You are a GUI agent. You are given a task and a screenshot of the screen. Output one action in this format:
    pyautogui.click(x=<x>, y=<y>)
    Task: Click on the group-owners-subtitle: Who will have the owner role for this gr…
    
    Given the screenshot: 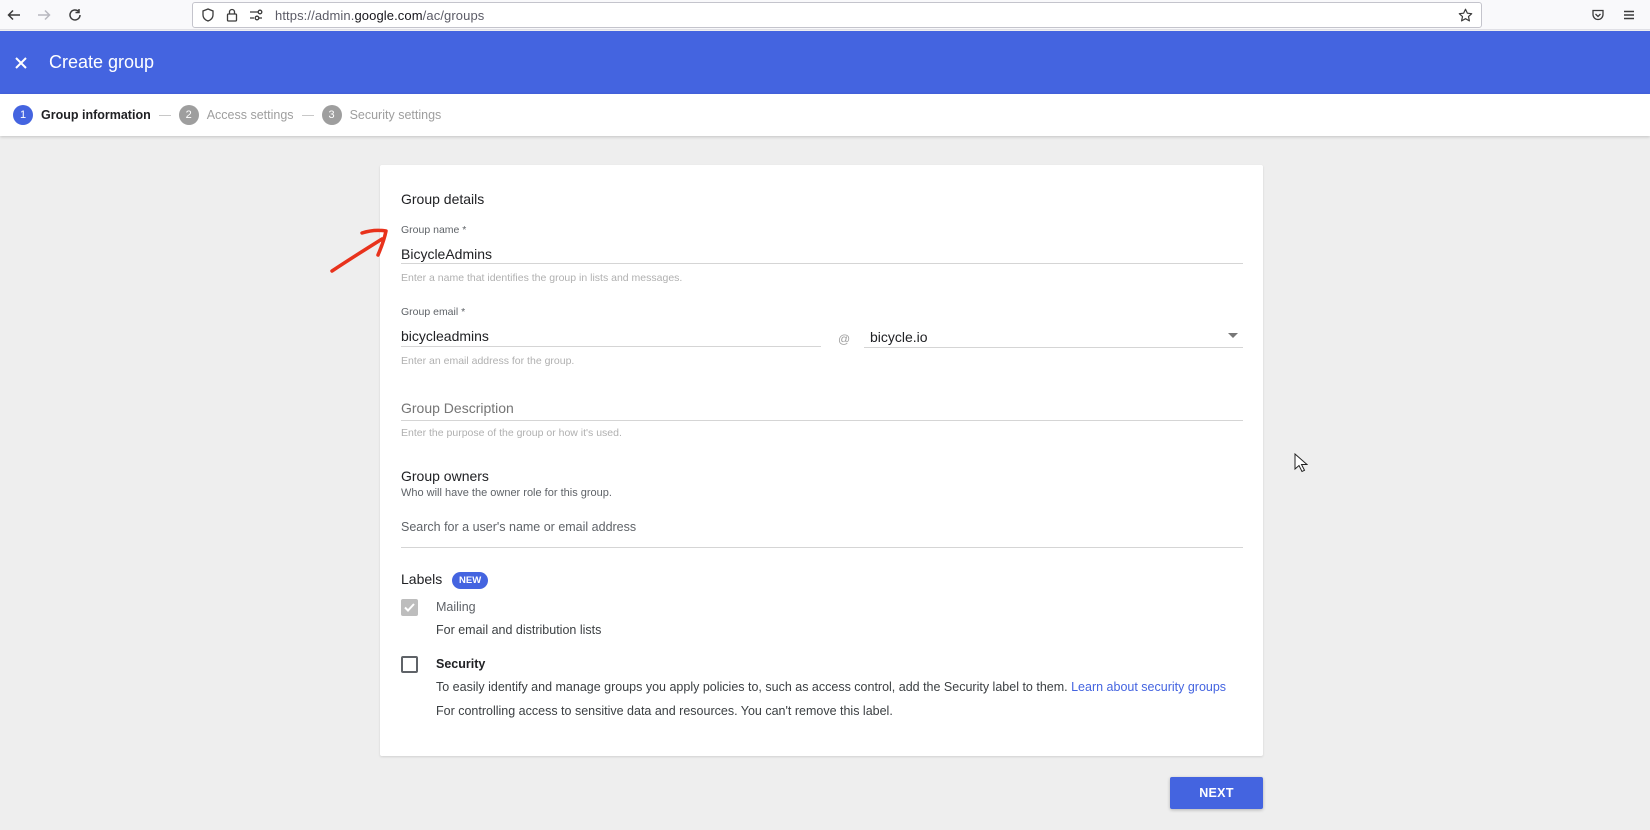 What is the action you would take?
    pyautogui.click(x=506, y=493)
    